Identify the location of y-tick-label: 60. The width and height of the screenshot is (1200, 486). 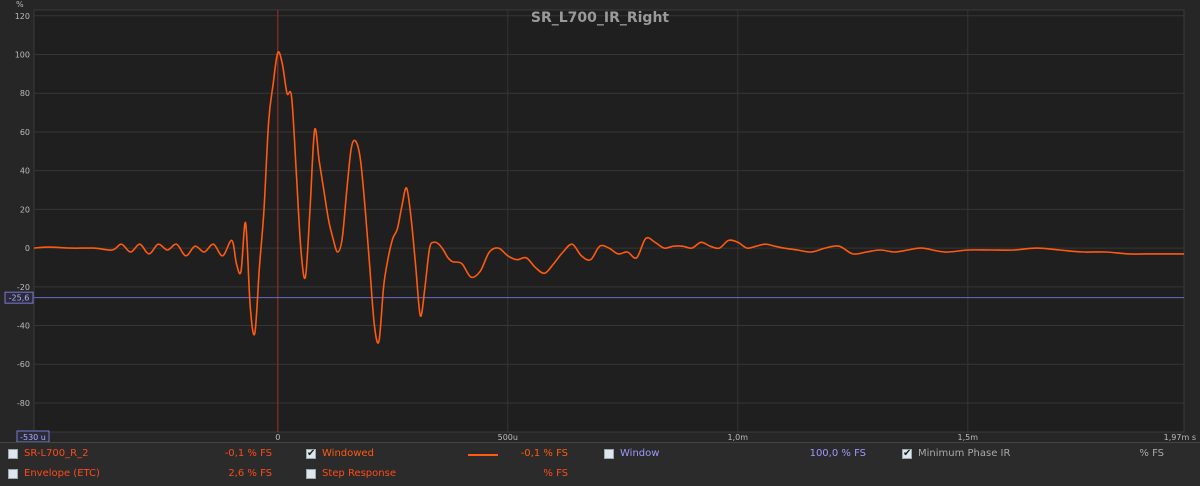
(25, 132).